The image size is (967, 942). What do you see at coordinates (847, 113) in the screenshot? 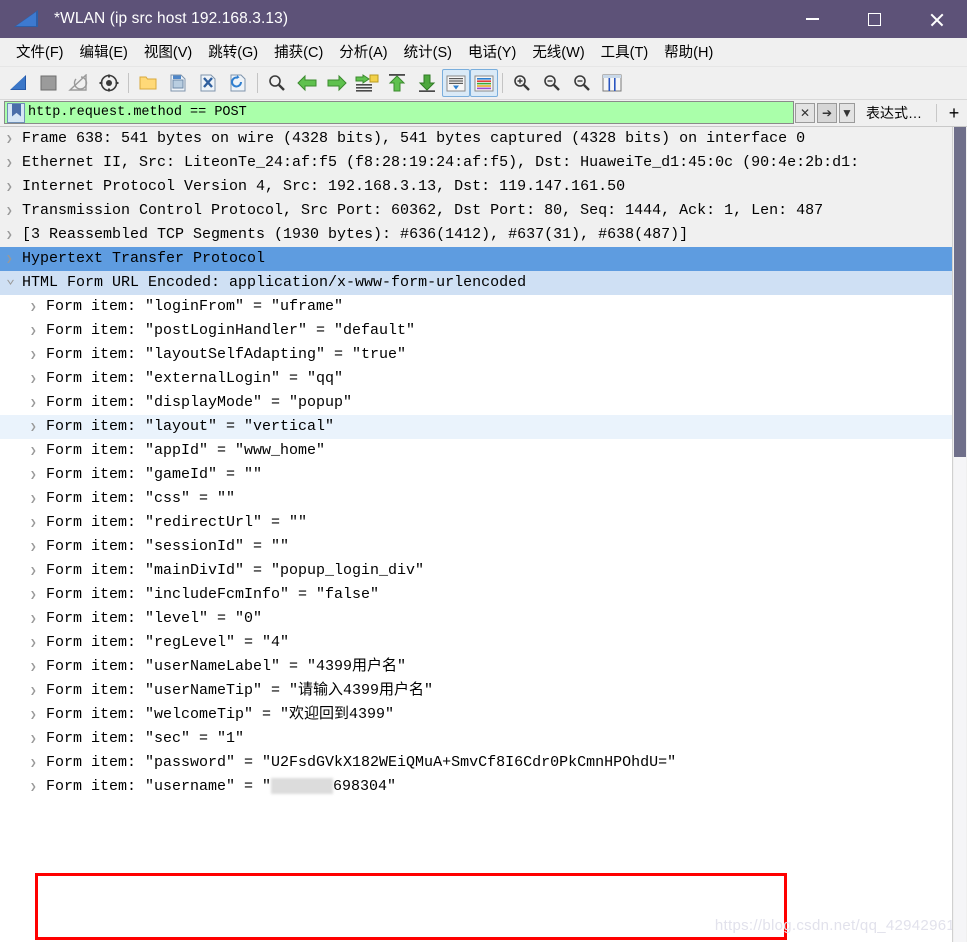
I see `filter-history-dropdown: ▼` at bounding box center [847, 113].